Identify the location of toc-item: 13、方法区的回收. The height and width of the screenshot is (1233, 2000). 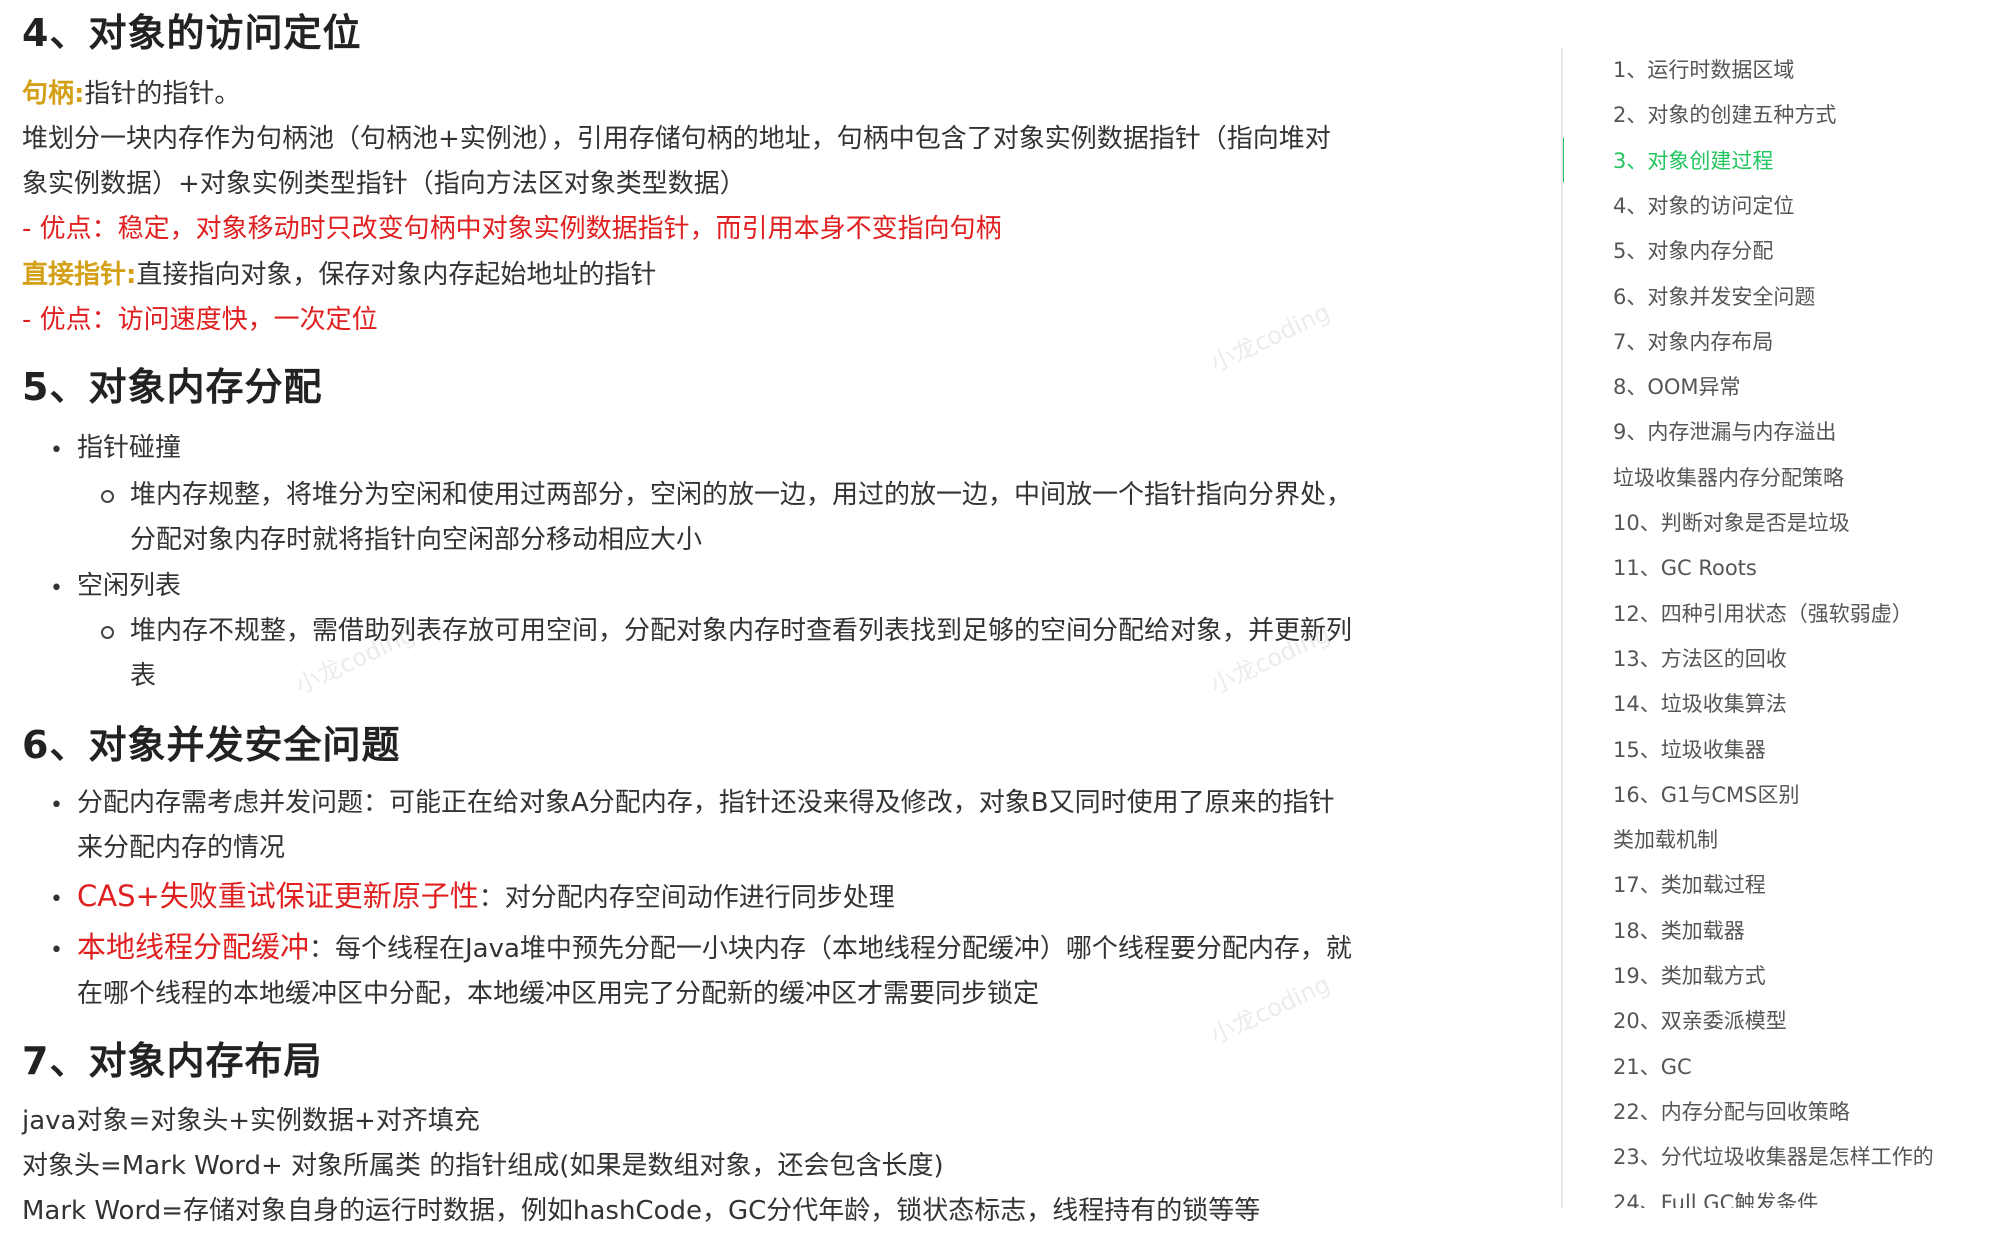
(1700, 659).